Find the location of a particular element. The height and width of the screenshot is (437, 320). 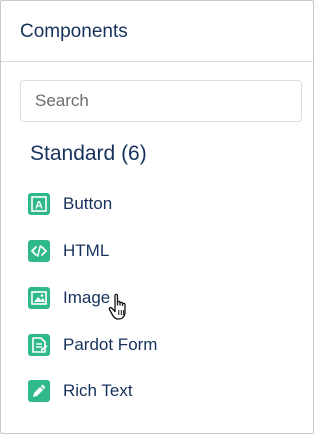

svg-text: A is located at coordinates (39, 206).